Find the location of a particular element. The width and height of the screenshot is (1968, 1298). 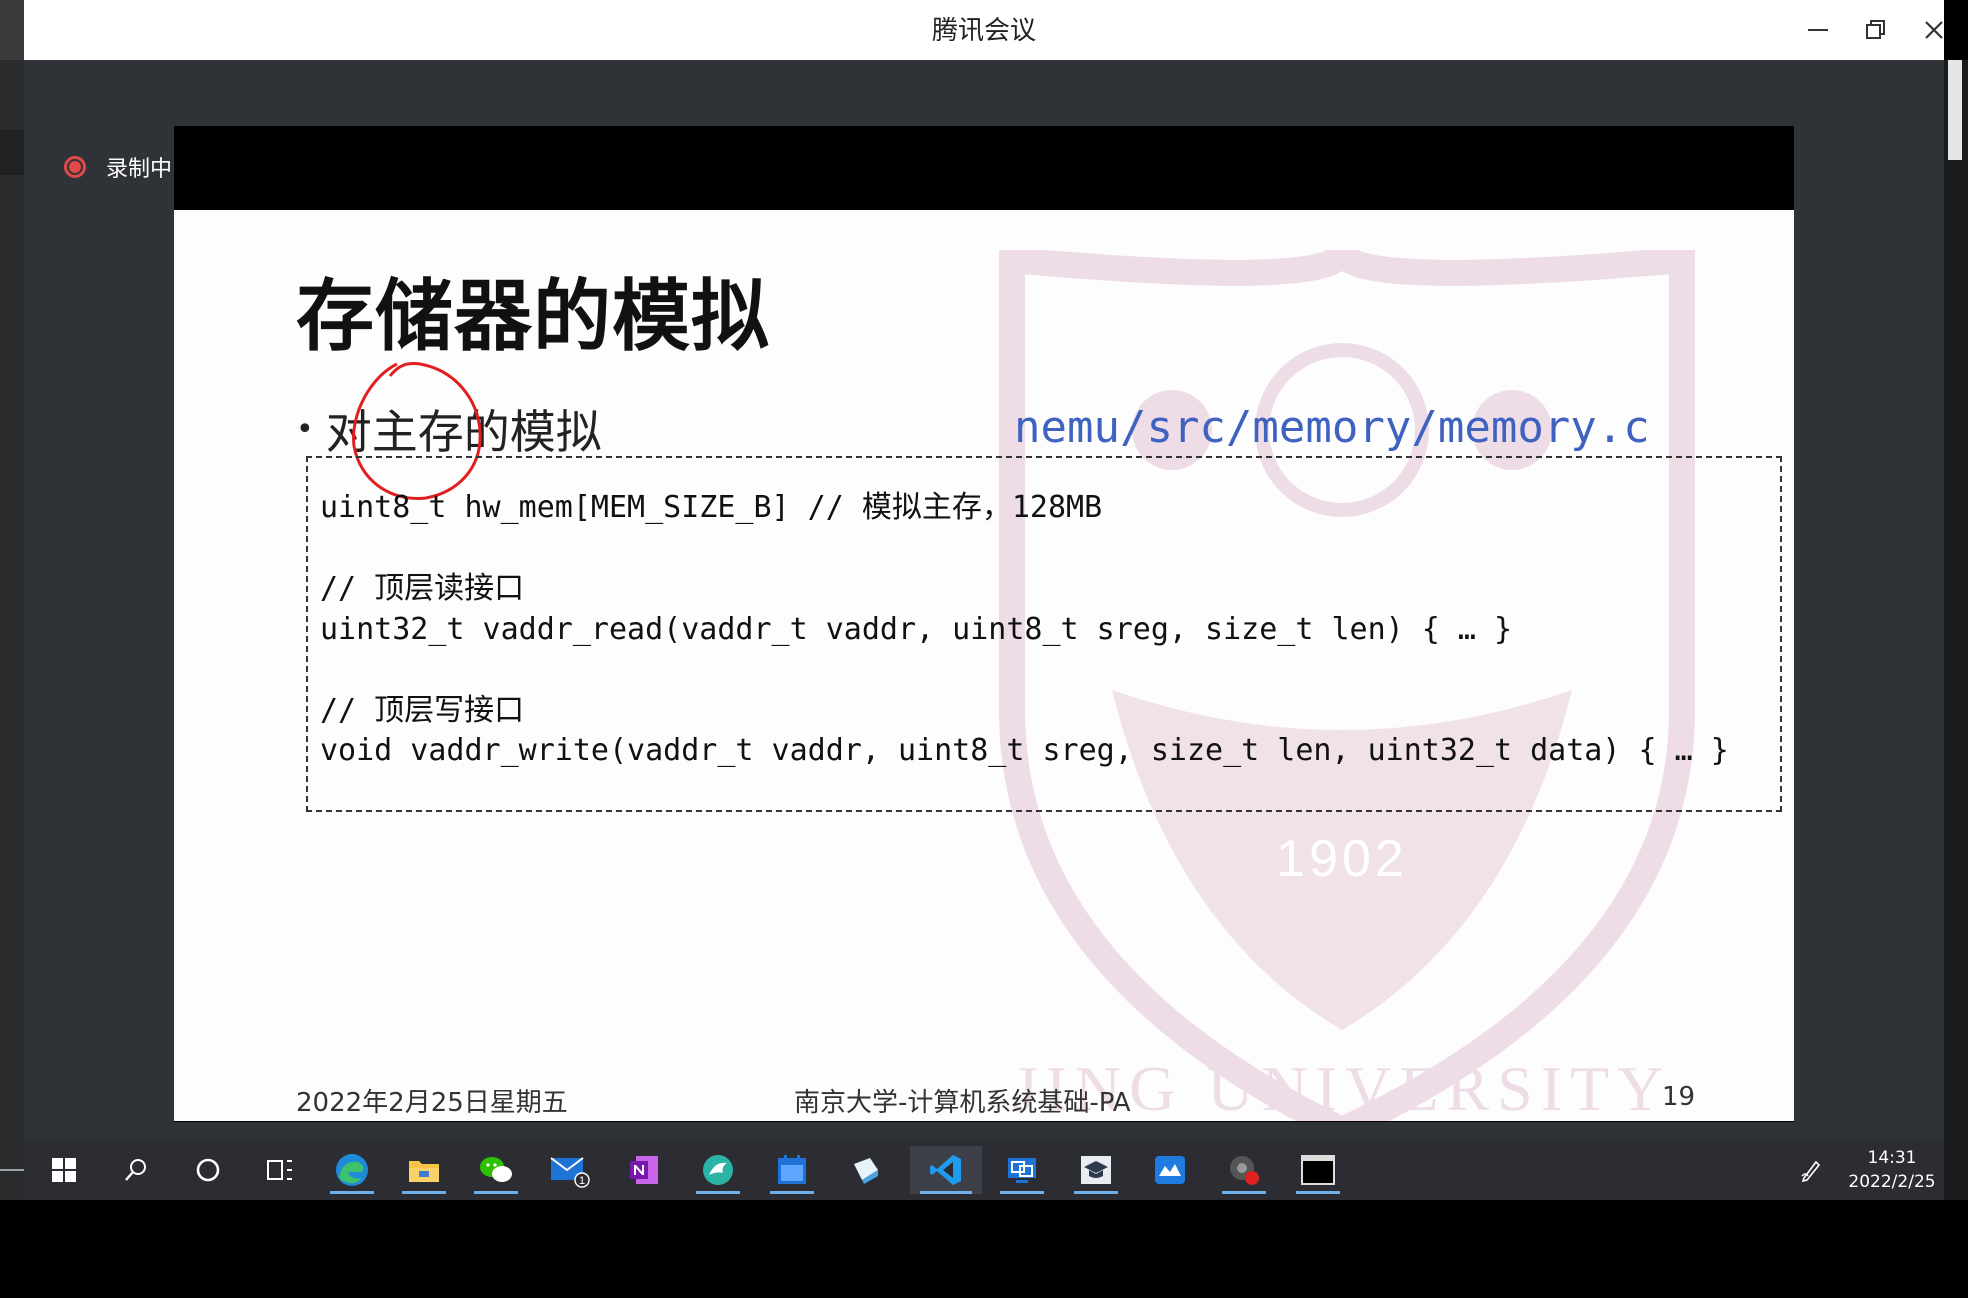

minimize-button is located at coordinates (1818, 30).